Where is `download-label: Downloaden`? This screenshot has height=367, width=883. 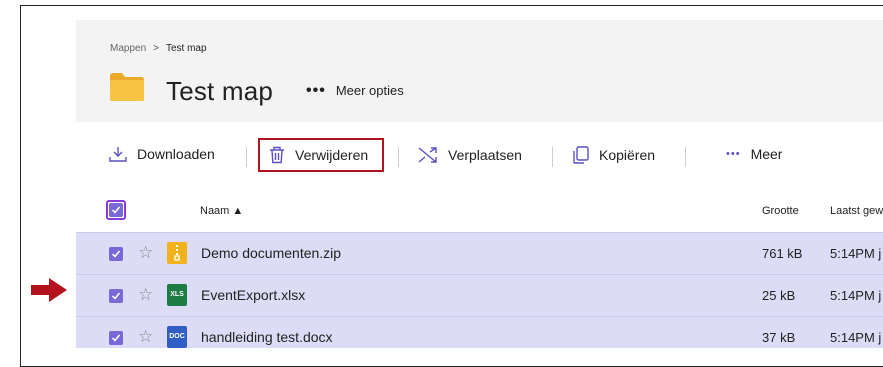
download-label: Downloaden is located at coordinates (176, 154).